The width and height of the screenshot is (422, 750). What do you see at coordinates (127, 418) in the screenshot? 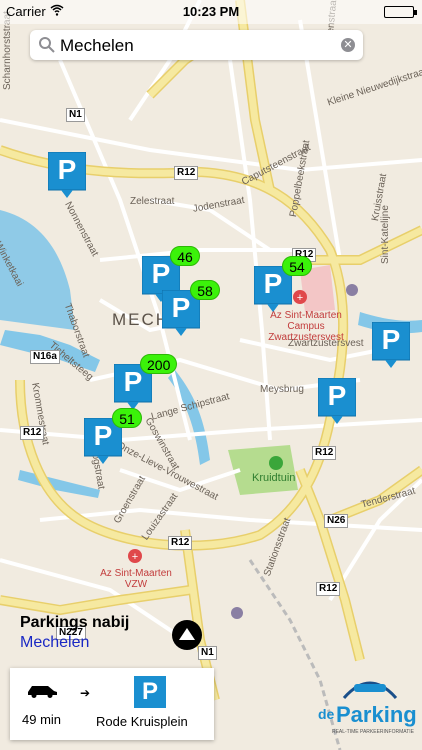
I see `free-spaces-badge: 51` at bounding box center [127, 418].